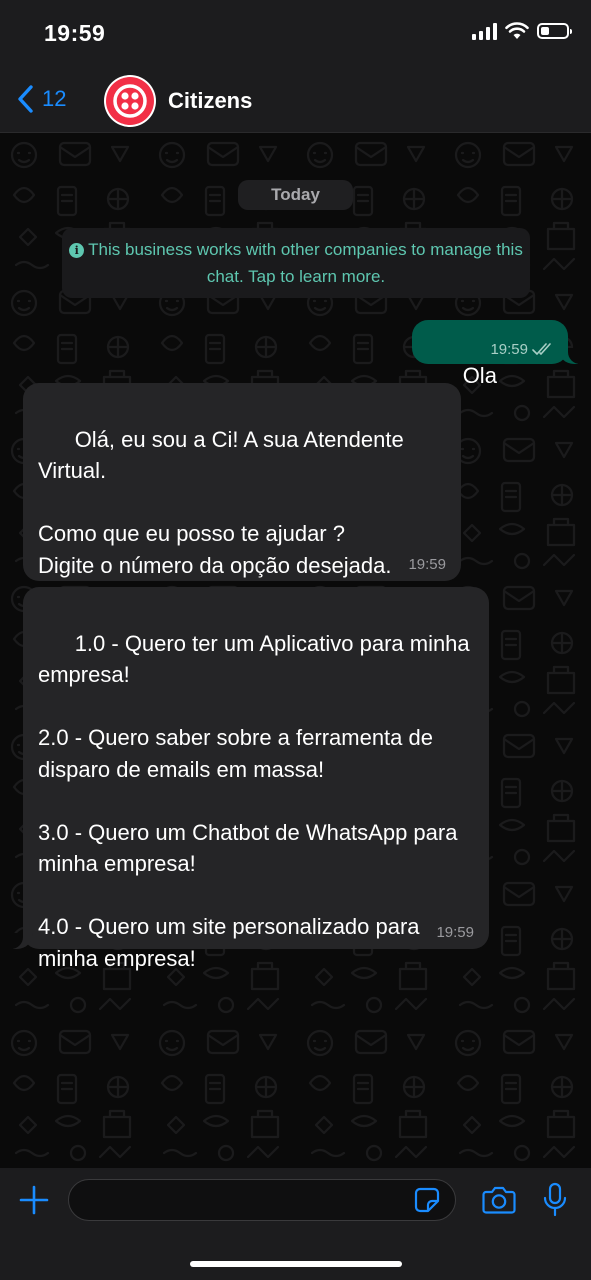 This screenshot has height=1280, width=591. What do you see at coordinates (25, 99) in the screenshot?
I see `chevron-left-icon` at bounding box center [25, 99].